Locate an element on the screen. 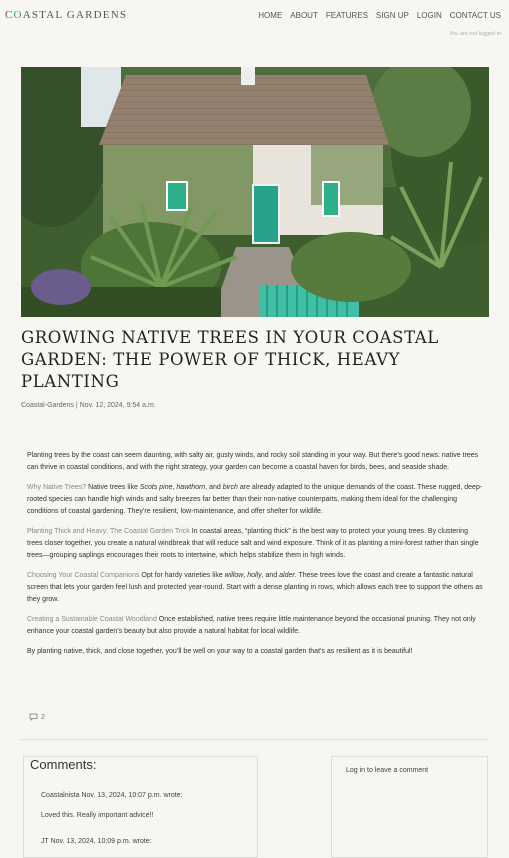  nav-home: HOME is located at coordinates (270, 15).